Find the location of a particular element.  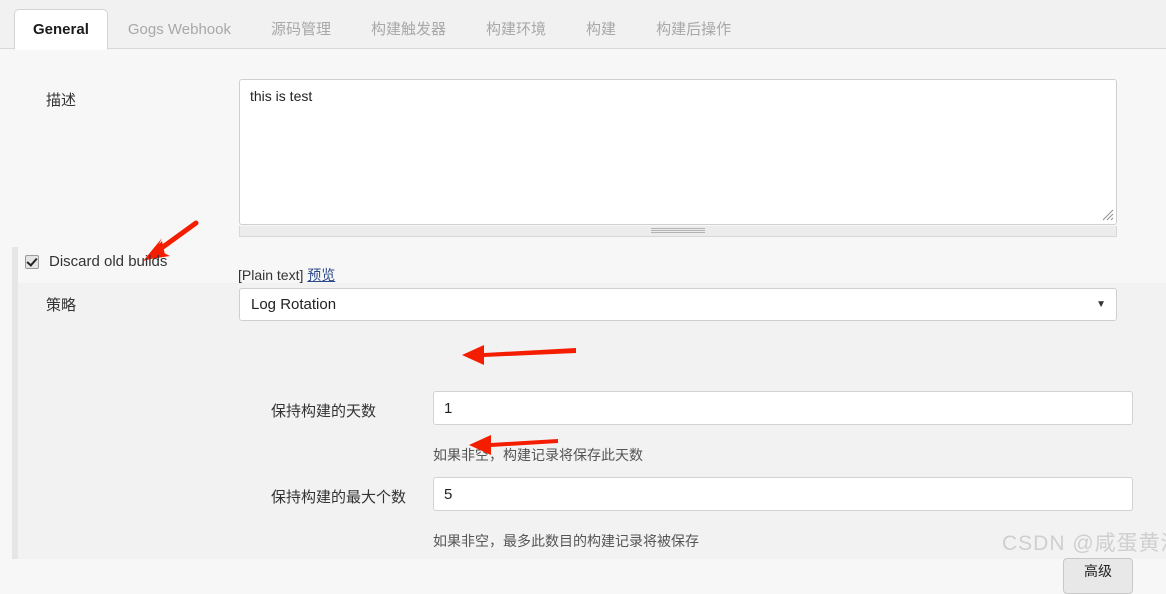

strategy-selected-value: Log Rotation is located at coordinates (294, 304).